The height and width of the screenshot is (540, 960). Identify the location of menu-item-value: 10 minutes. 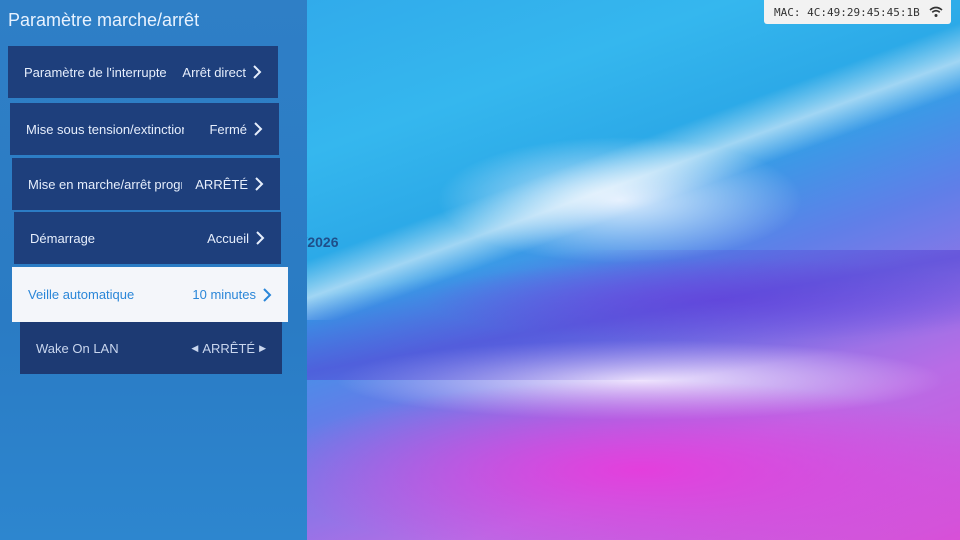
(224, 294).